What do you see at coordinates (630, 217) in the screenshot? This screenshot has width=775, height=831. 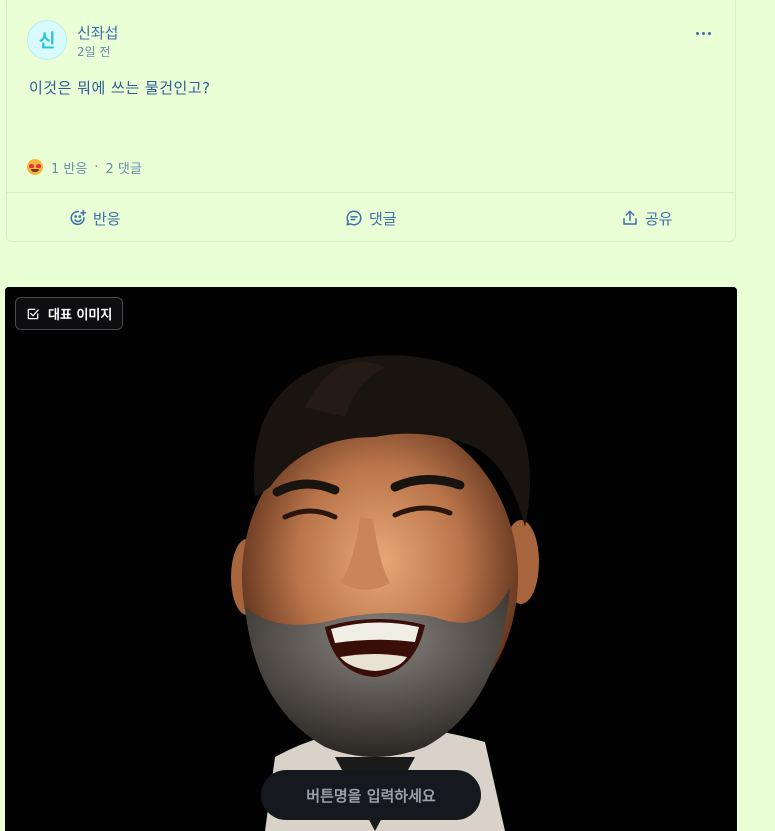 I see `share-icon` at bounding box center [630, 217].